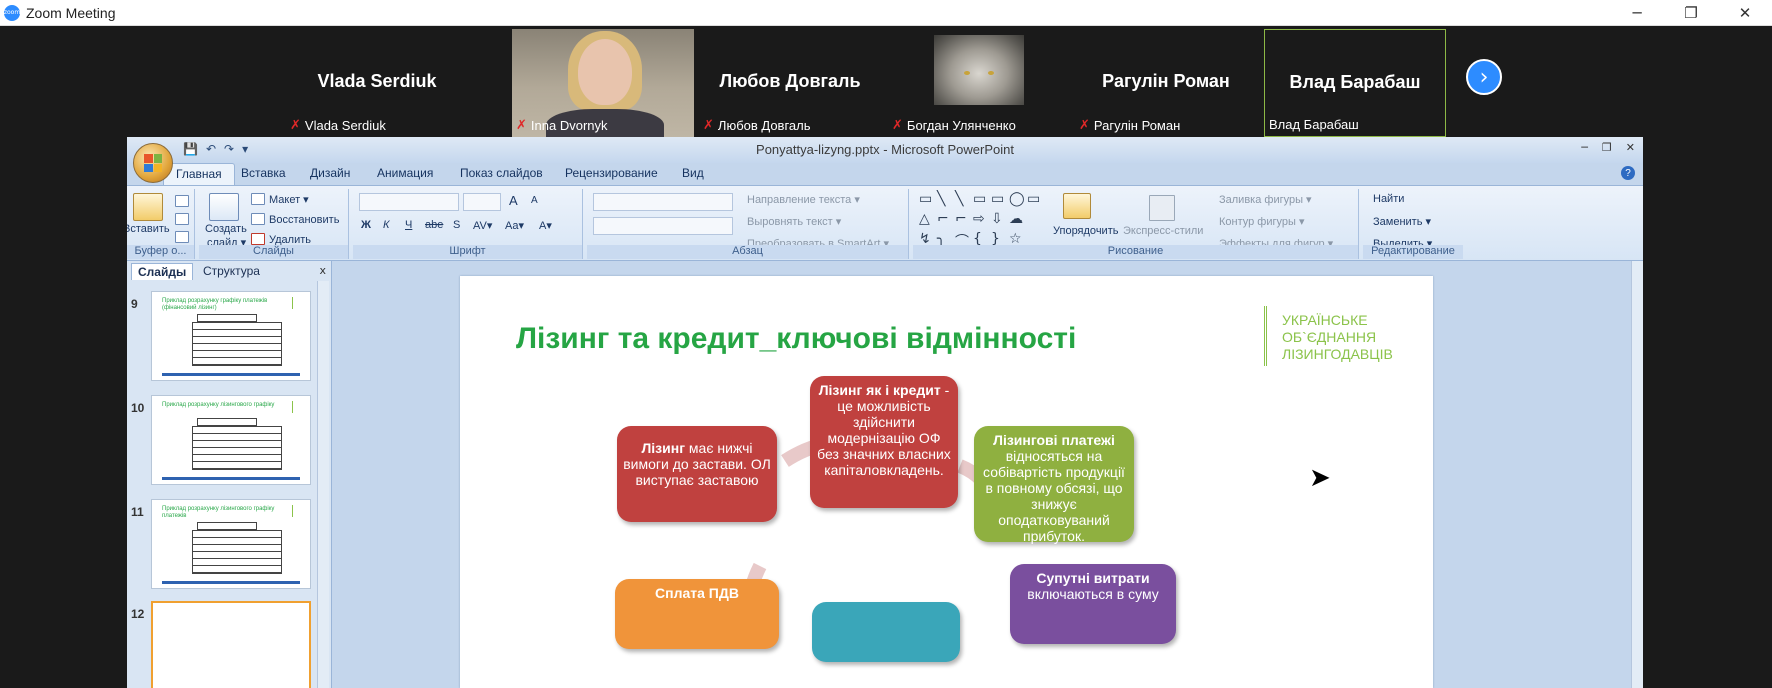  I want to click on help-icon: ?, so click(1628, 173).